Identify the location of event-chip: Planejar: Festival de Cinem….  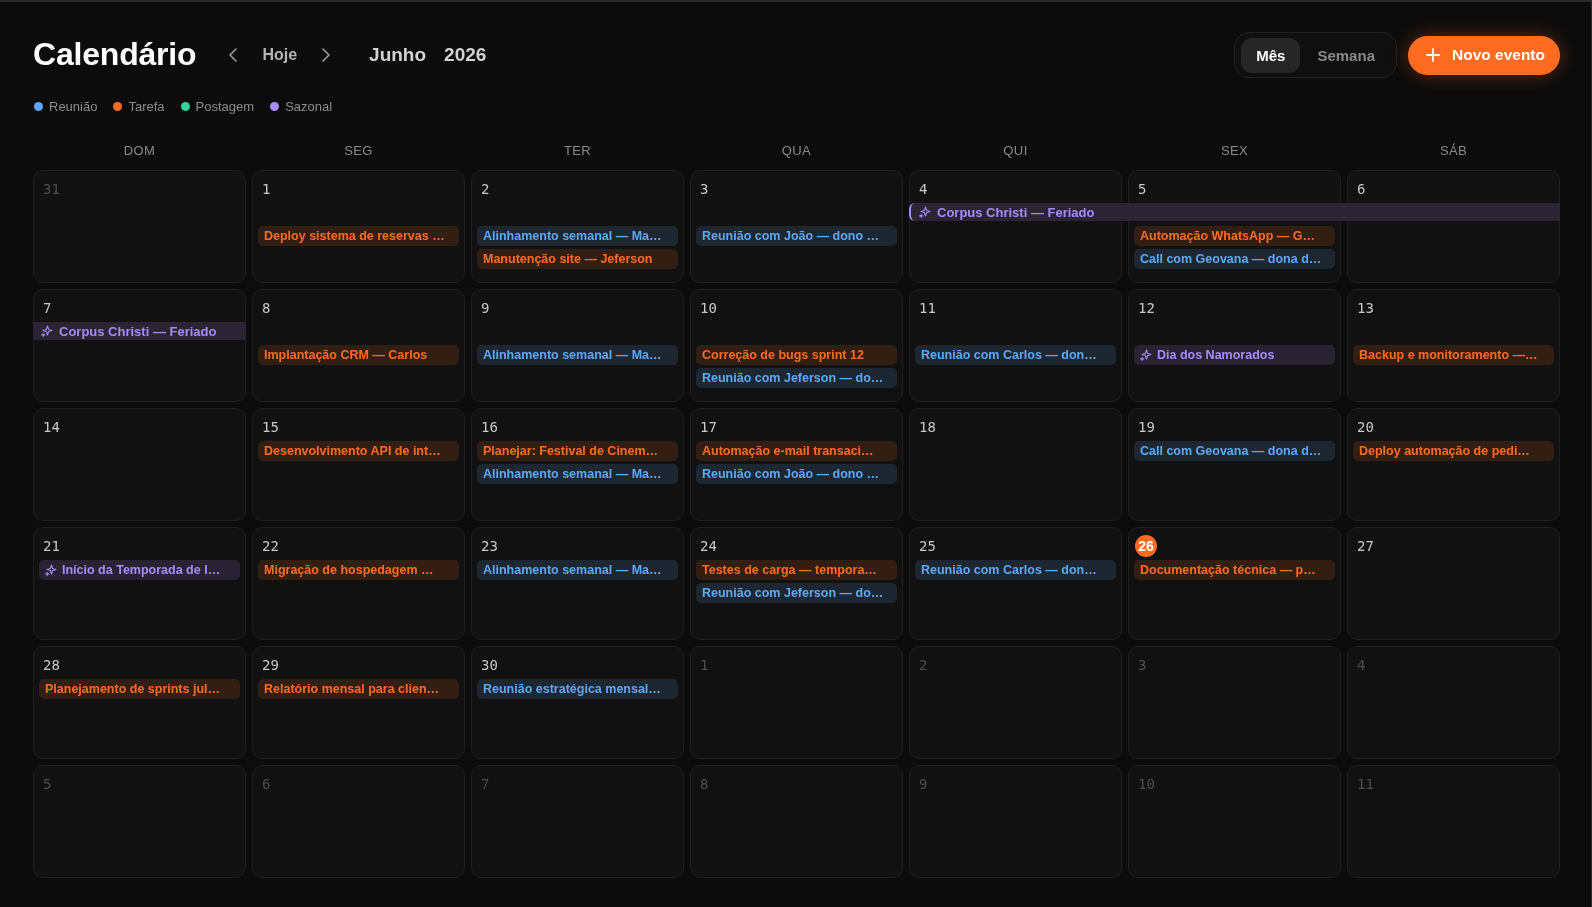
(577, 451).